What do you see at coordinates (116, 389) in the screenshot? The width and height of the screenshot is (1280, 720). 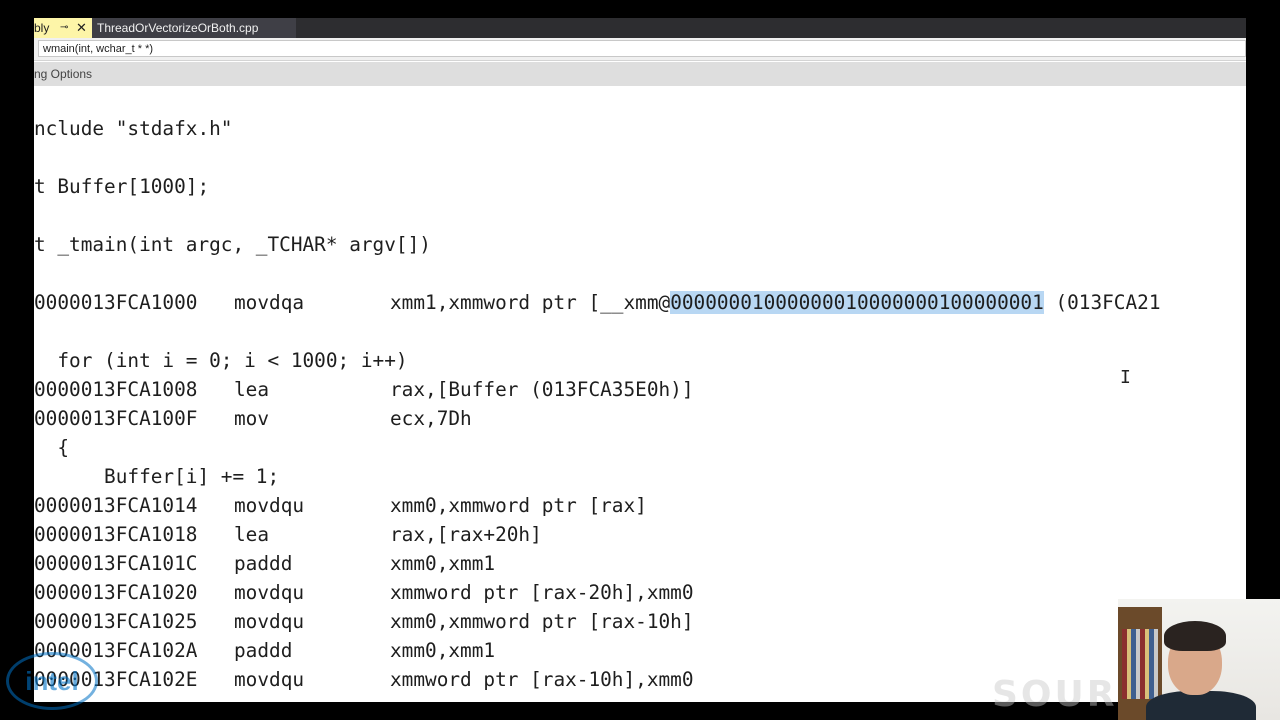 I see `asm-address: 0000013FCA1008` at bounding box center [116, 389].